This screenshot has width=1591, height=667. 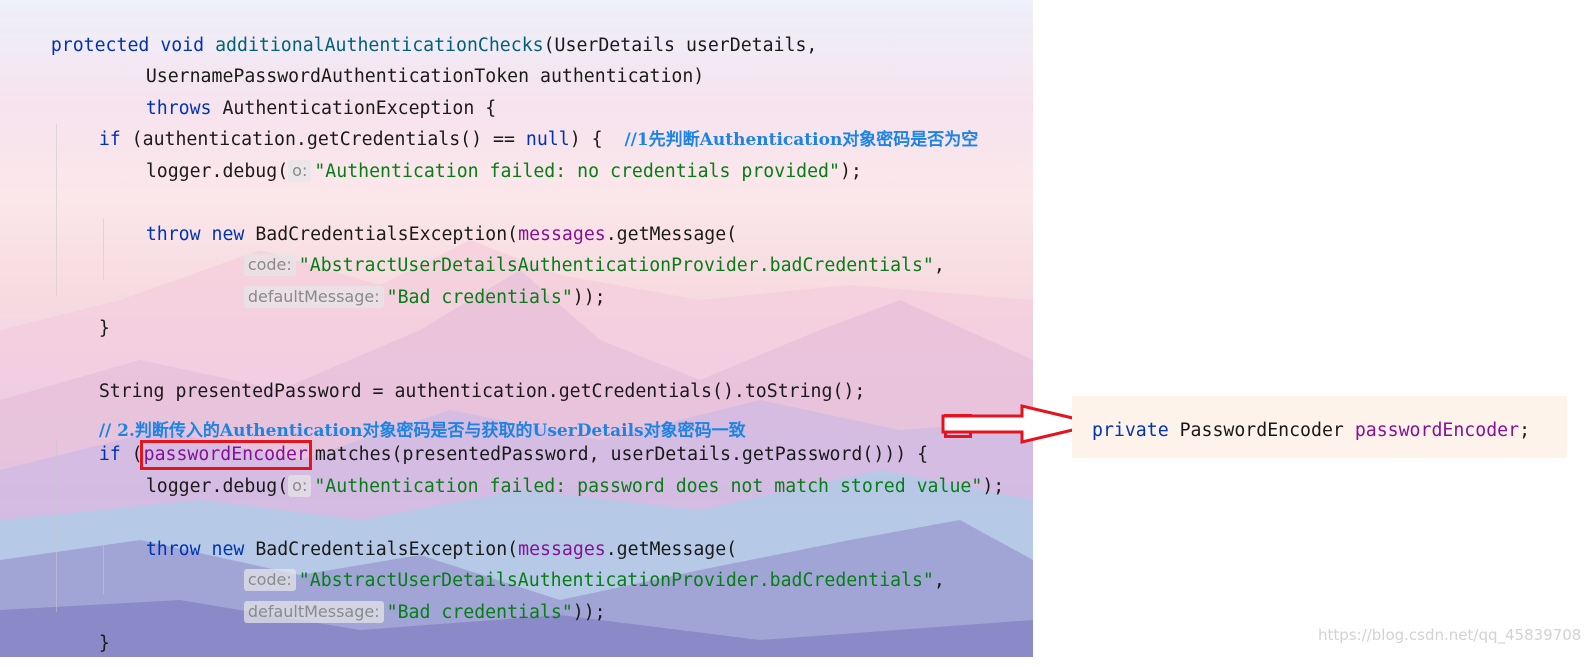 I want to click on field-declaration-line: private PasswordEncoder passwordEncoder;, so click(x=1311, y=431).